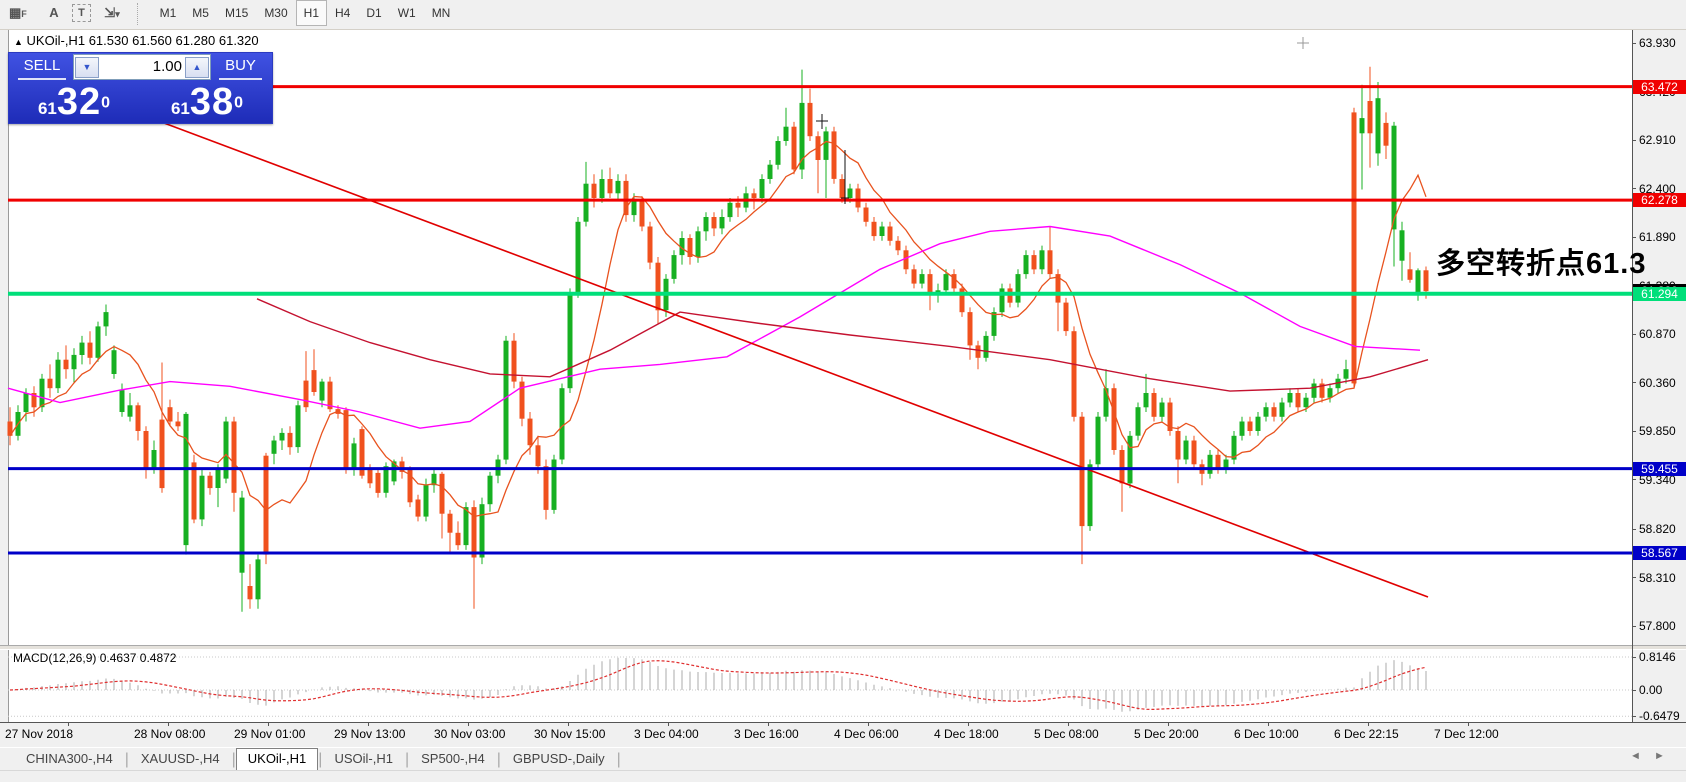  I want to click on symbol-tab-xauusdh4: XAUUSD-,H4, so click(180, 759).